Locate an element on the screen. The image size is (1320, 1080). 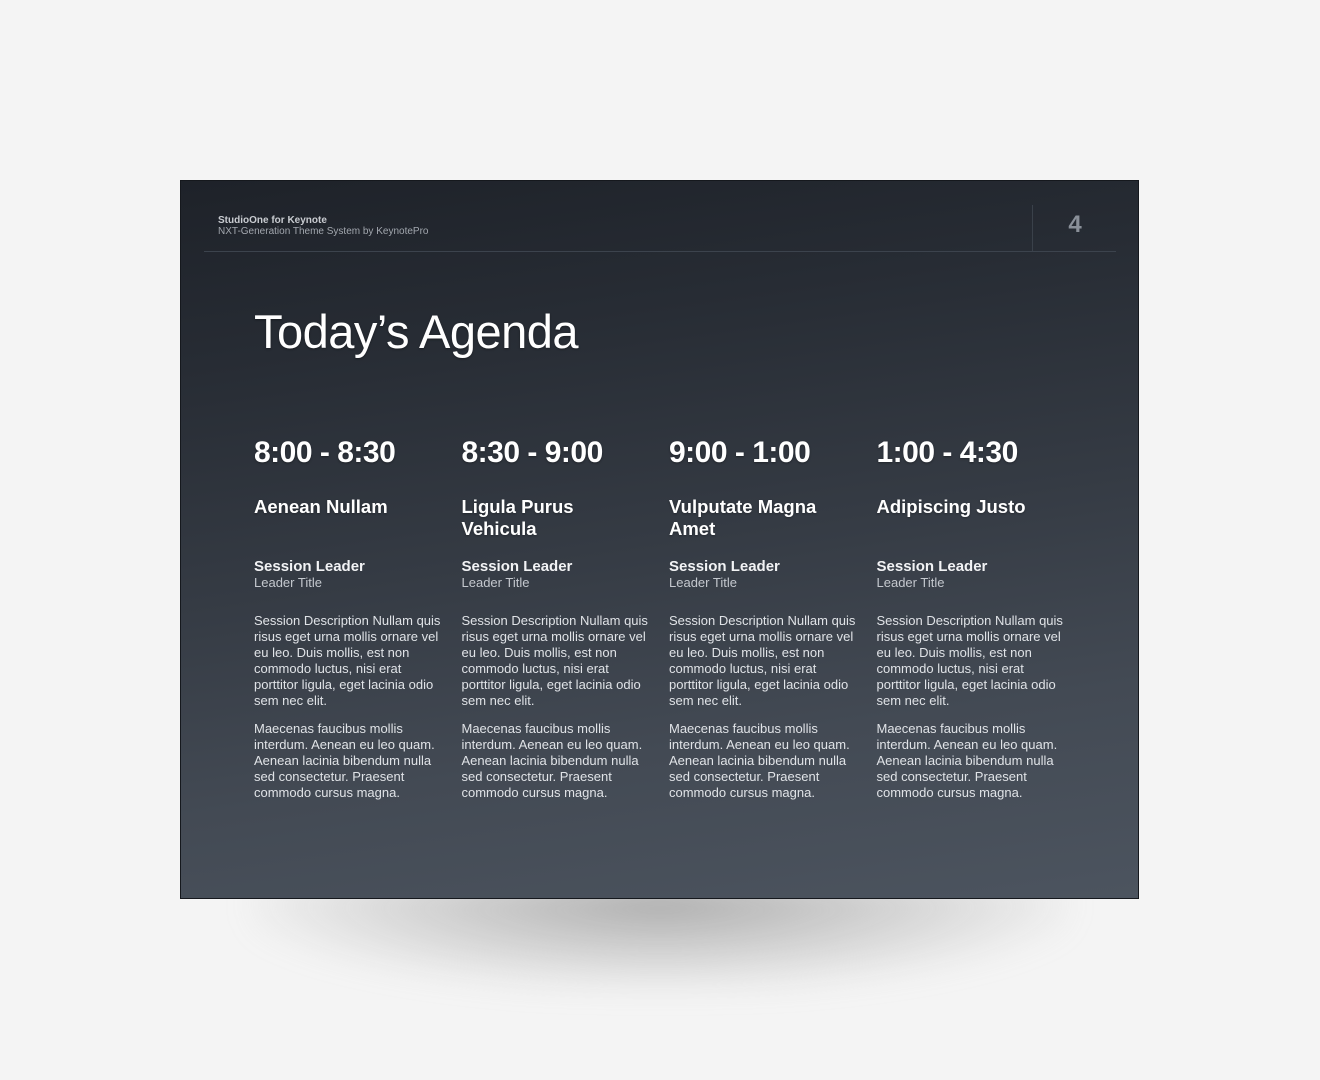
session-title: Aenean Nullam is located at coordinates (321, 506).